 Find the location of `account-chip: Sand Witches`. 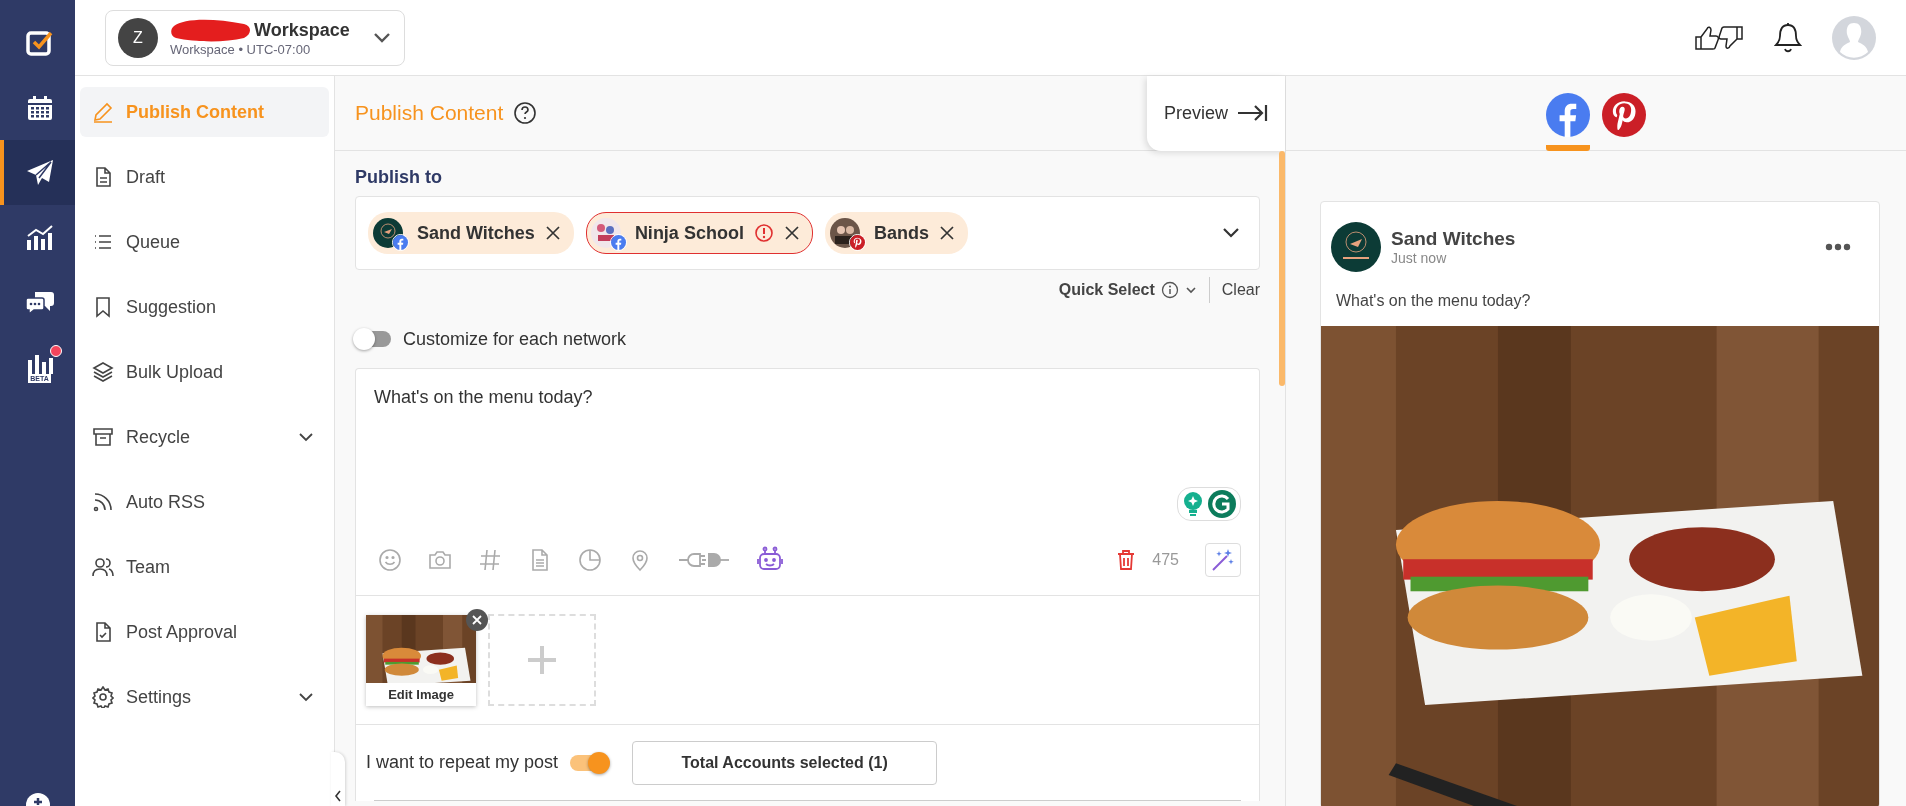

account-chip: Sand Witches is located at coordinates (471, 233).